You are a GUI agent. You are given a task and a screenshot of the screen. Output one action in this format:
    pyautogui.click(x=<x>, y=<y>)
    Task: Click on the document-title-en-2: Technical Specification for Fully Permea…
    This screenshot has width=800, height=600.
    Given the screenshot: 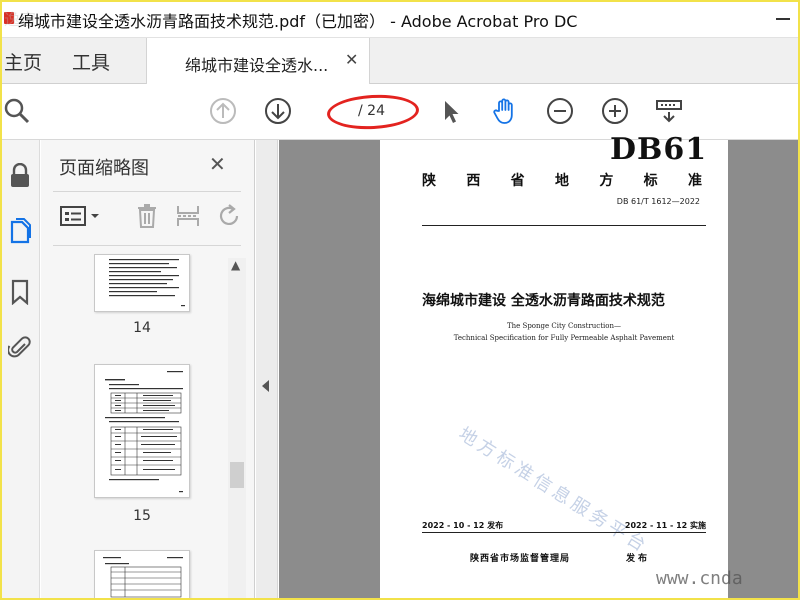 What is the action you would take?
    pyautogui.click(x=564, y=338)
    